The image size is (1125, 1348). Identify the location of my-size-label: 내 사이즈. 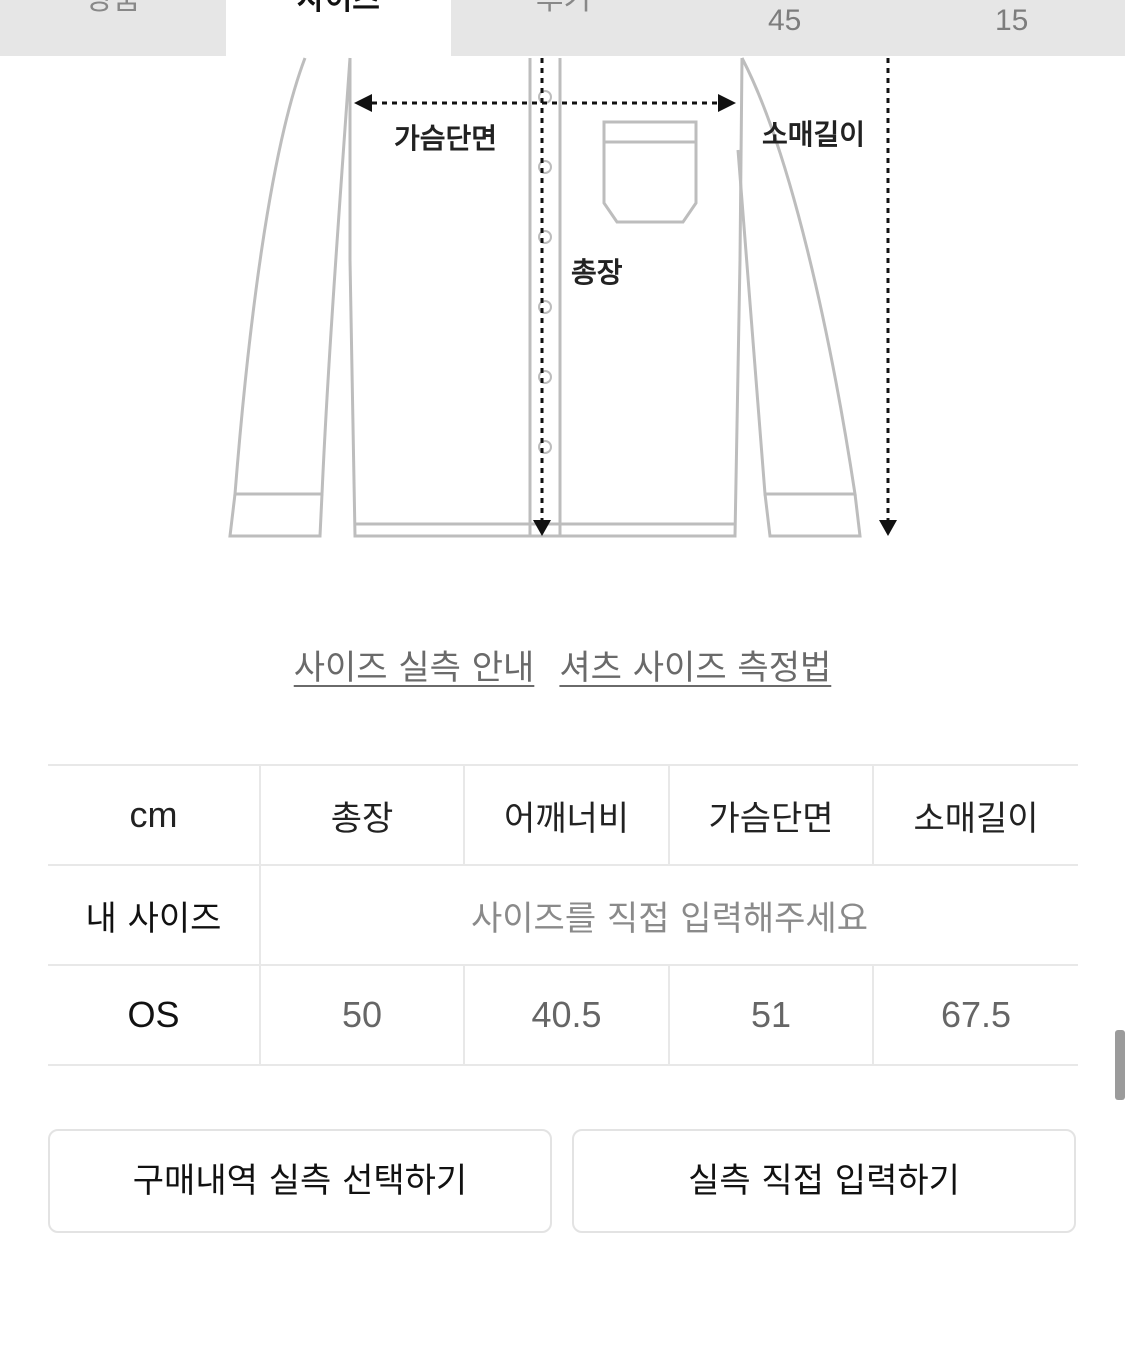
(154, 915).